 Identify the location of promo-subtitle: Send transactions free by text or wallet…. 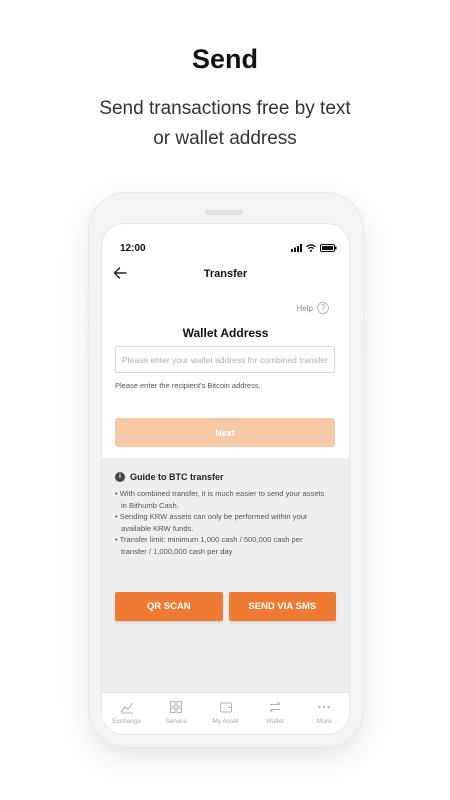
(225, 124).